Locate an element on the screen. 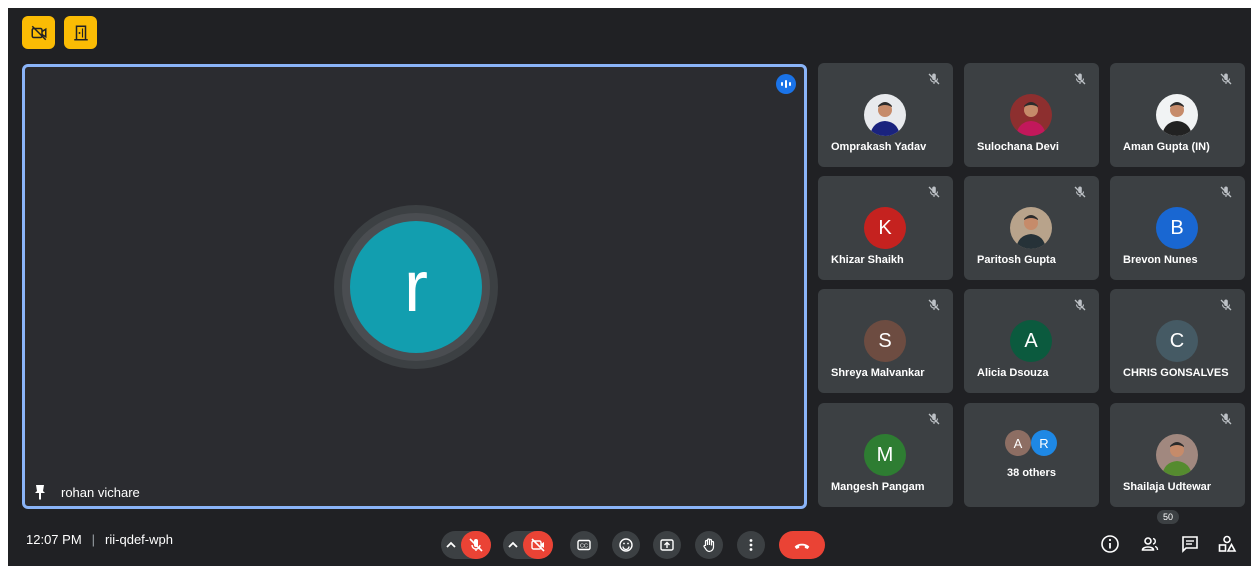  hang-up-icon is located at coordinates (802, 546).